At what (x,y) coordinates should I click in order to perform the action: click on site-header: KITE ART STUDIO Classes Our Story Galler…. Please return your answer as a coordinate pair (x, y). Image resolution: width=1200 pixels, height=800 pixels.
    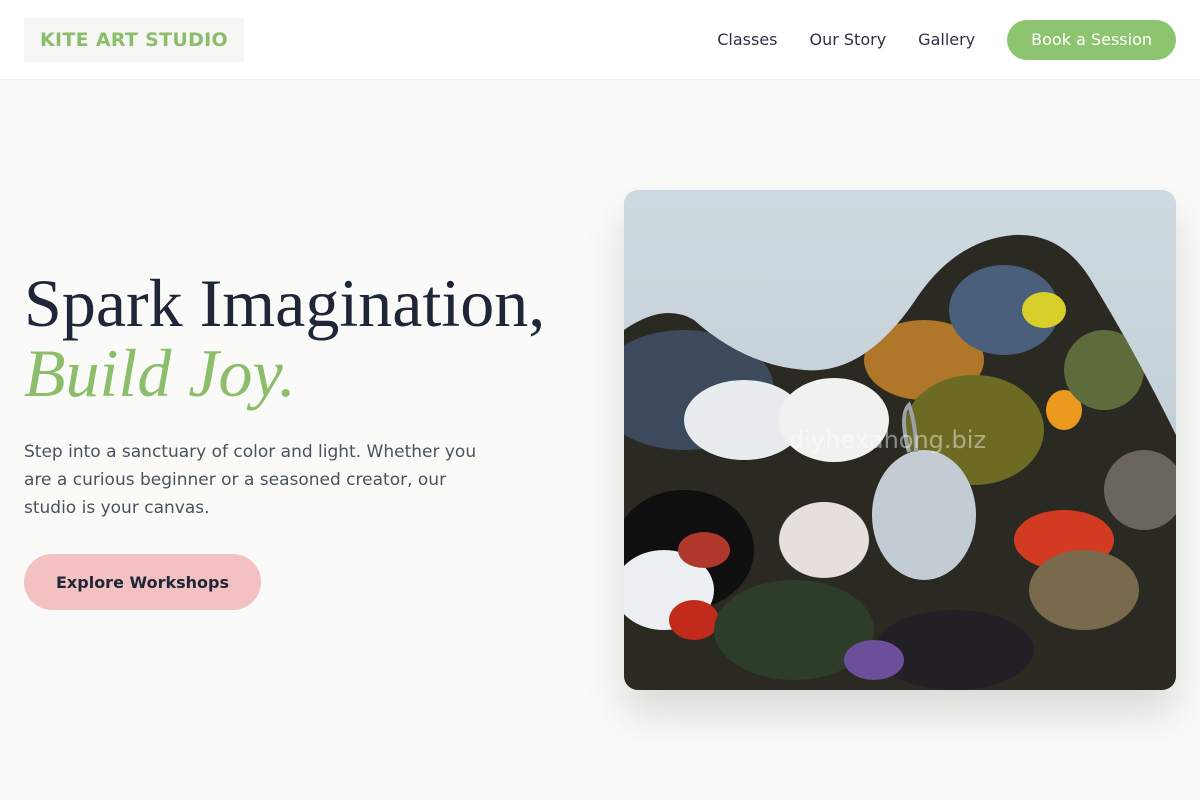
    Looking at the image, I should click on (600, 40).